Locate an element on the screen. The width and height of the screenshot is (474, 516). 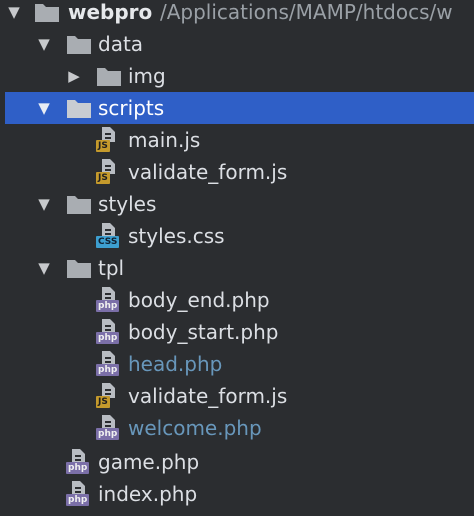
tree-node-label: img is located at coordinates (147, 76).